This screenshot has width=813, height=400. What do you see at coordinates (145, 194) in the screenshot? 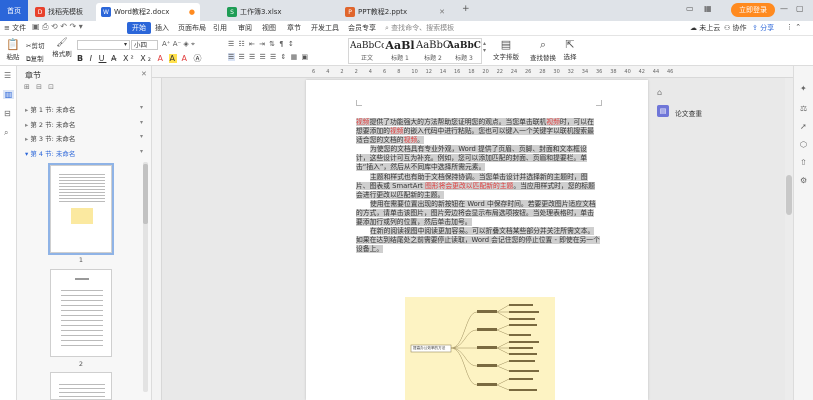
I see `nav-scrollbar-thumb` at bounding box center [145, 194].